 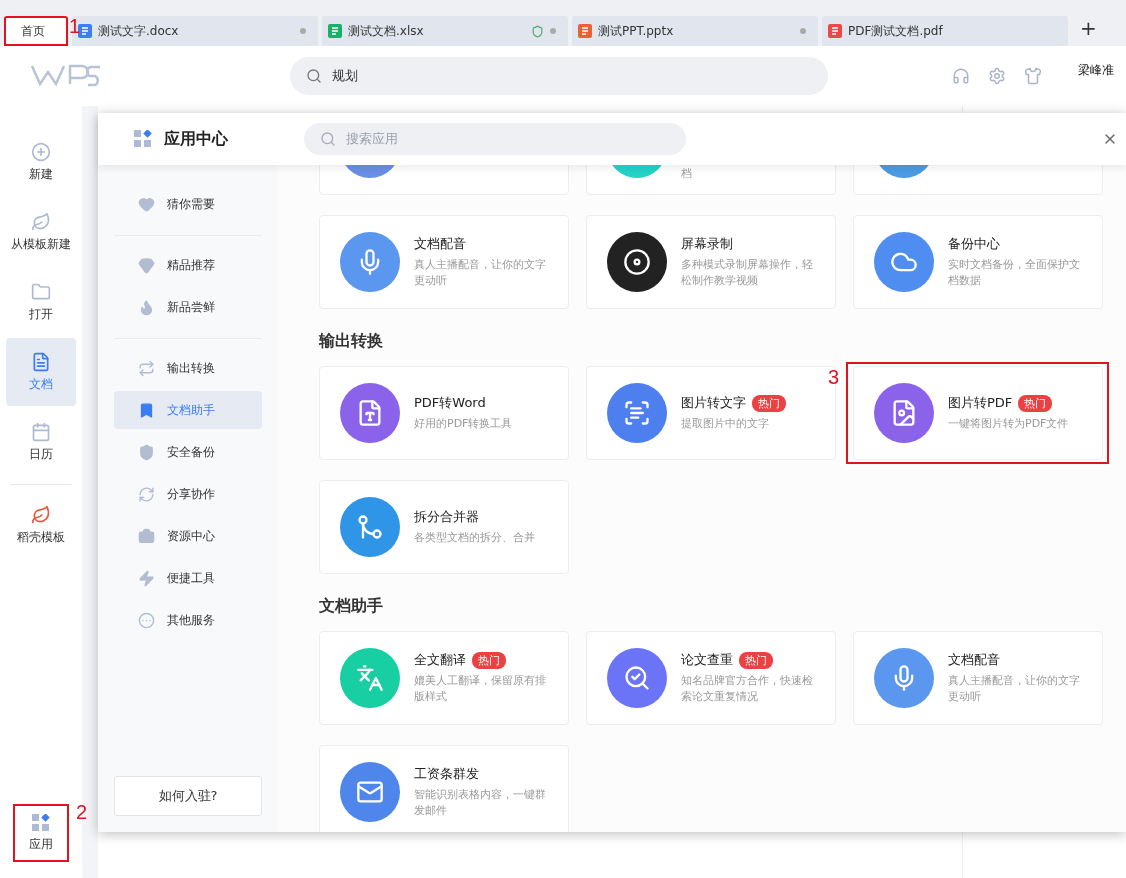 I want to click on category-item: 便捷工具, so click(x=188, y=578).